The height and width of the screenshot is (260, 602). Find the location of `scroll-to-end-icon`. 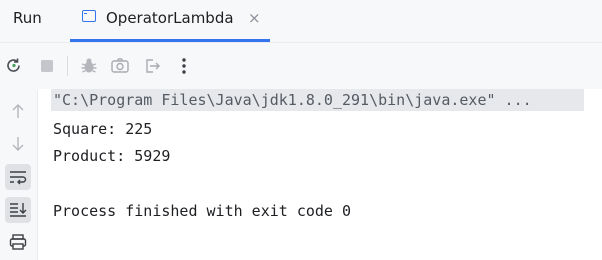

scroll-to-end-icon is located at coordinates (18, 210).